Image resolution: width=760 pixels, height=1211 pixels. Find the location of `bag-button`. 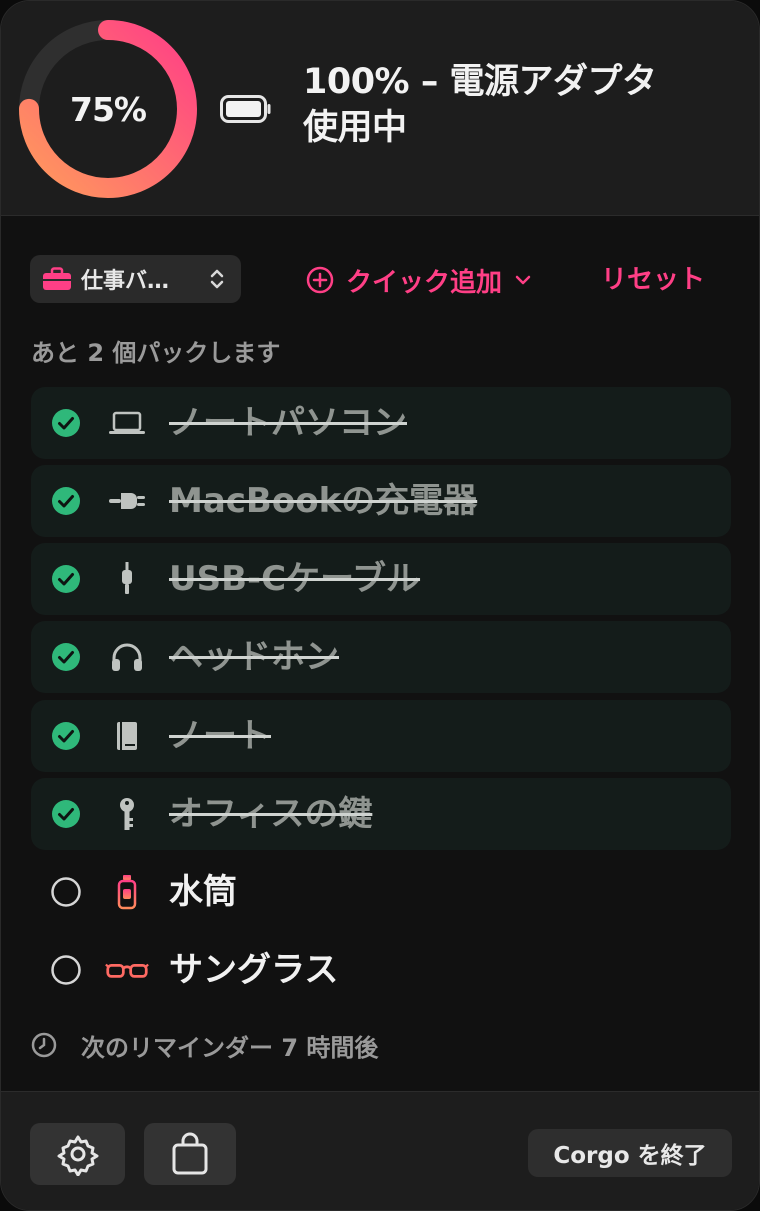

bag-button is located at coordinates (190, 1154).